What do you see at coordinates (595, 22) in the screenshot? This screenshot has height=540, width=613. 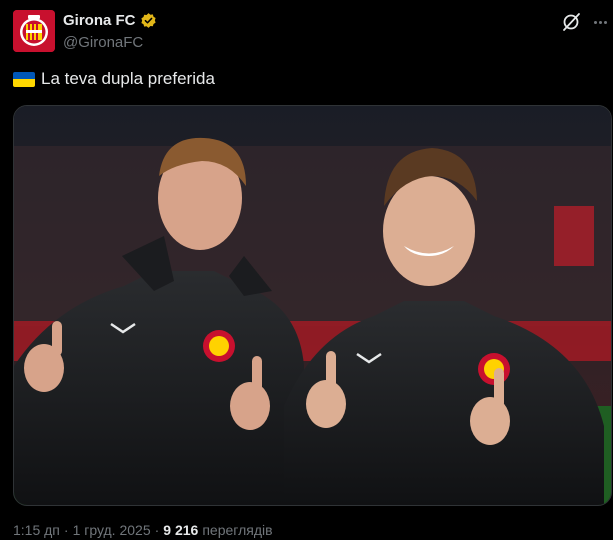 I see `more-icon` at bounding box center [595, 22].